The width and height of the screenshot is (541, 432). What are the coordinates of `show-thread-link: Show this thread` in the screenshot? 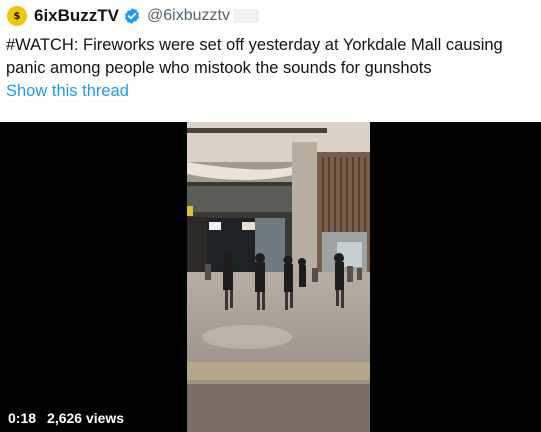 It's located at (67, 91).